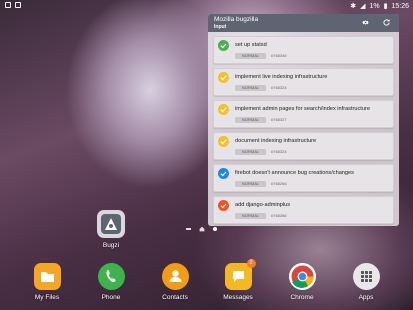  Describe the element at coordinates (18, 5) in the screenshot. I see `gallery-icon` at that location.